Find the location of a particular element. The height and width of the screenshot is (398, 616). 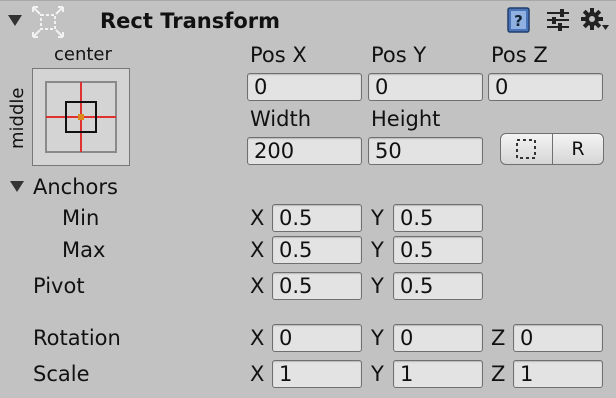

anchors-foldout-icon is located at coordinates (17, 186).